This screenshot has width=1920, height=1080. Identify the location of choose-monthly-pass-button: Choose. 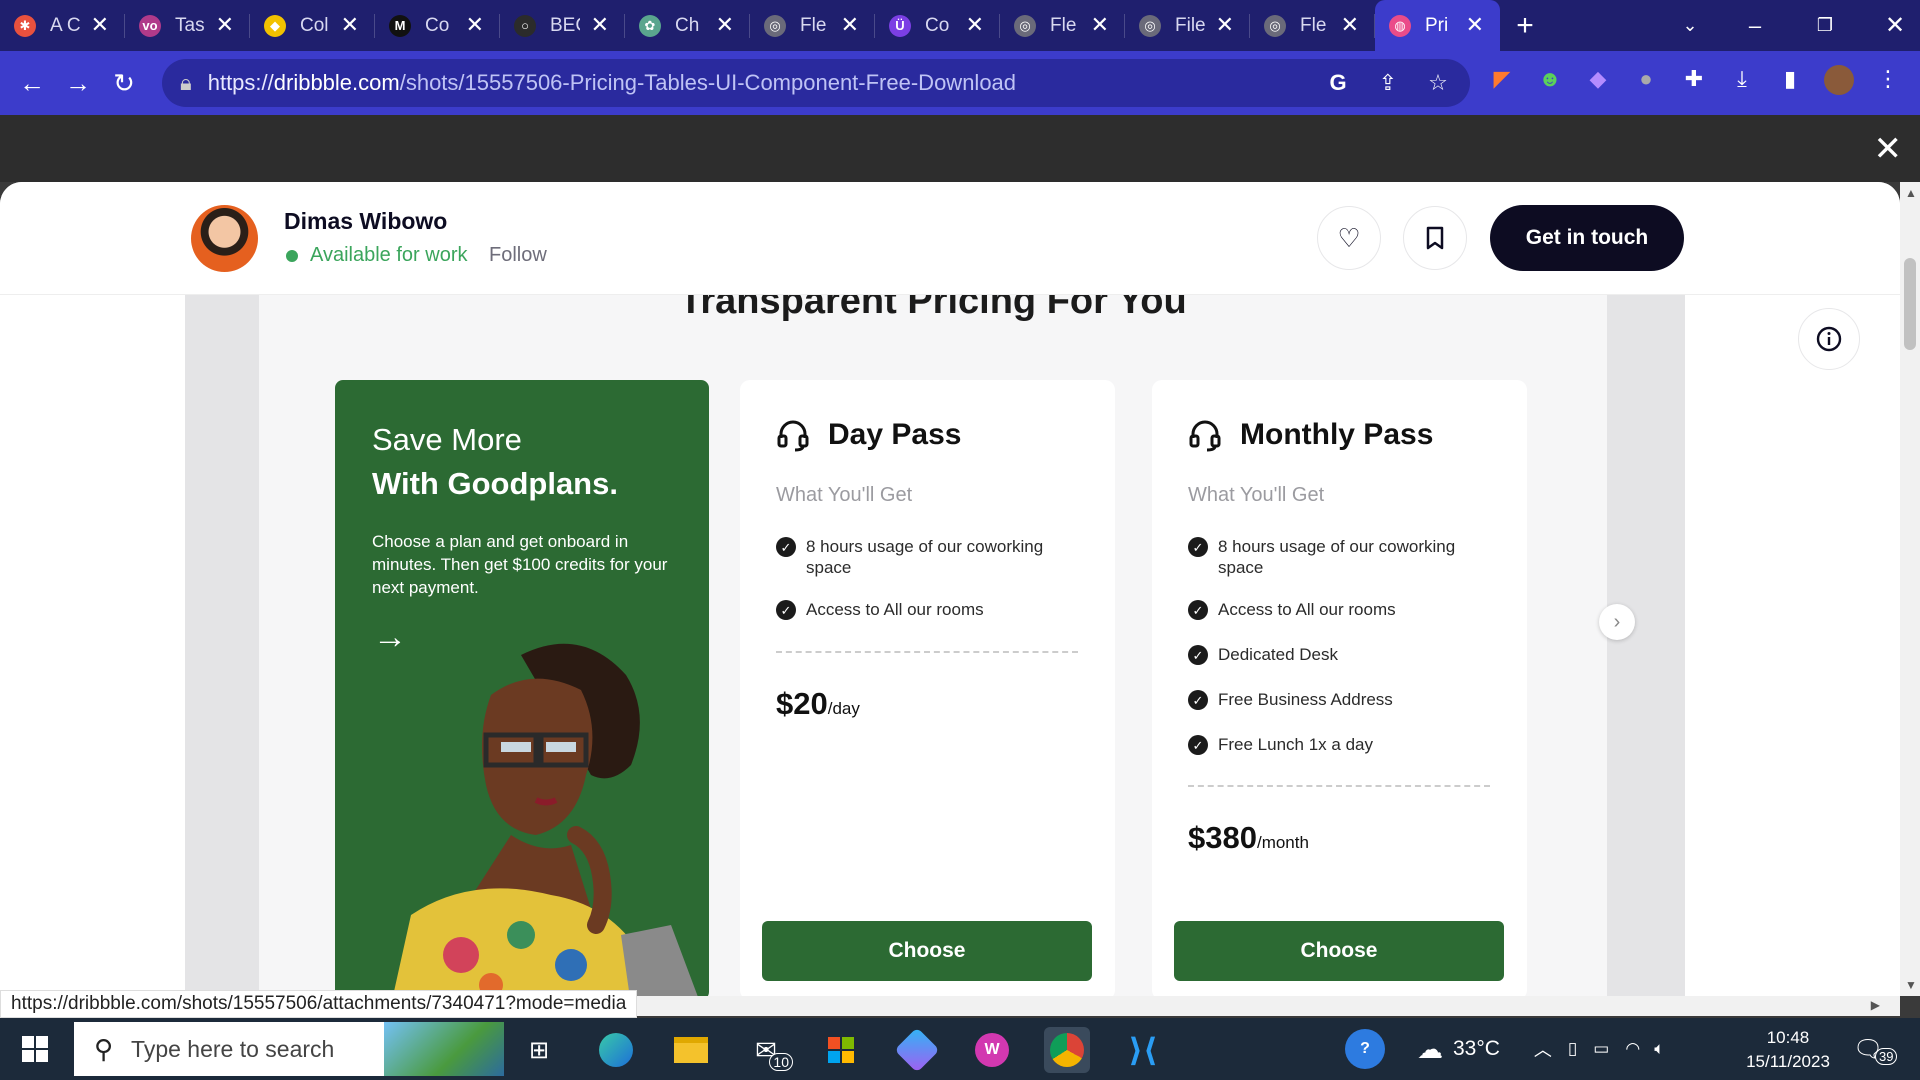
(1339, 951).